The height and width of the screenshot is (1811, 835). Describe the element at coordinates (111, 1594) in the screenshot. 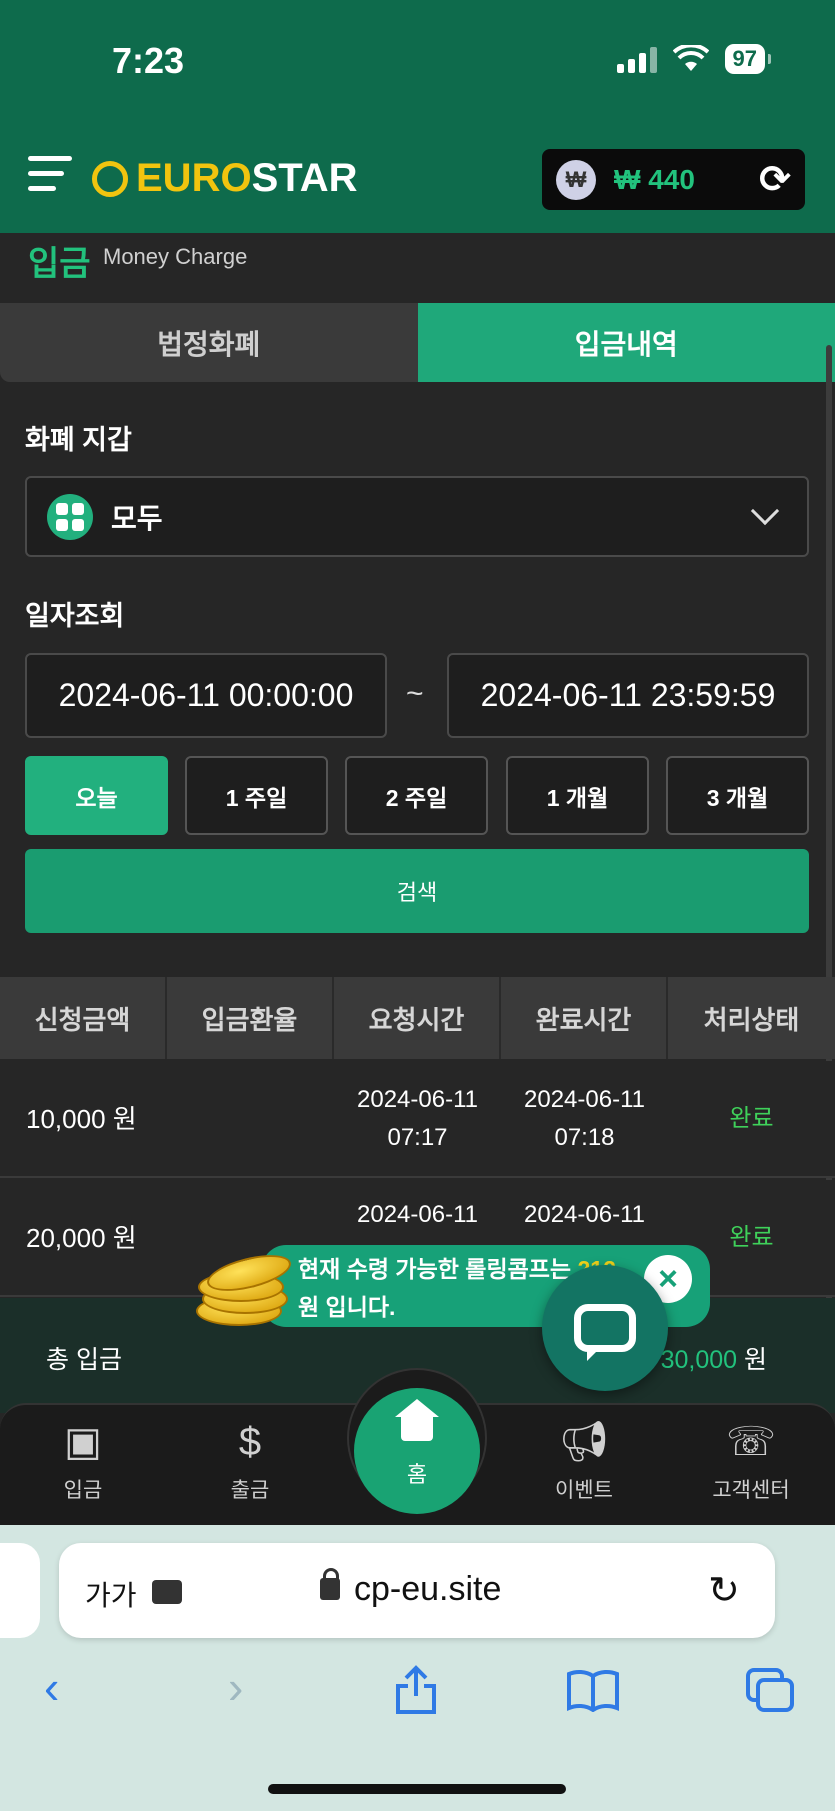

I see `text-size-button: 가가` at that location.